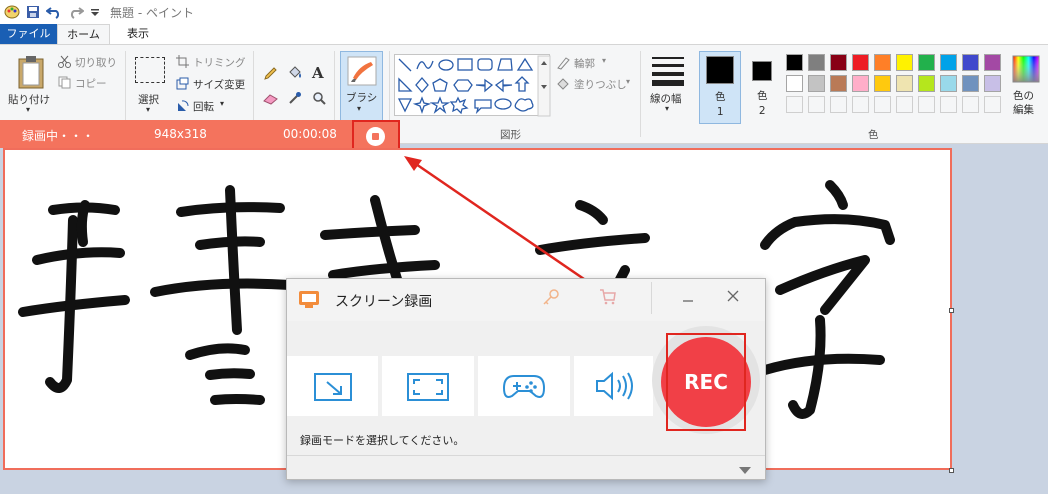  I want to click on key-icon, so click(551, 297).